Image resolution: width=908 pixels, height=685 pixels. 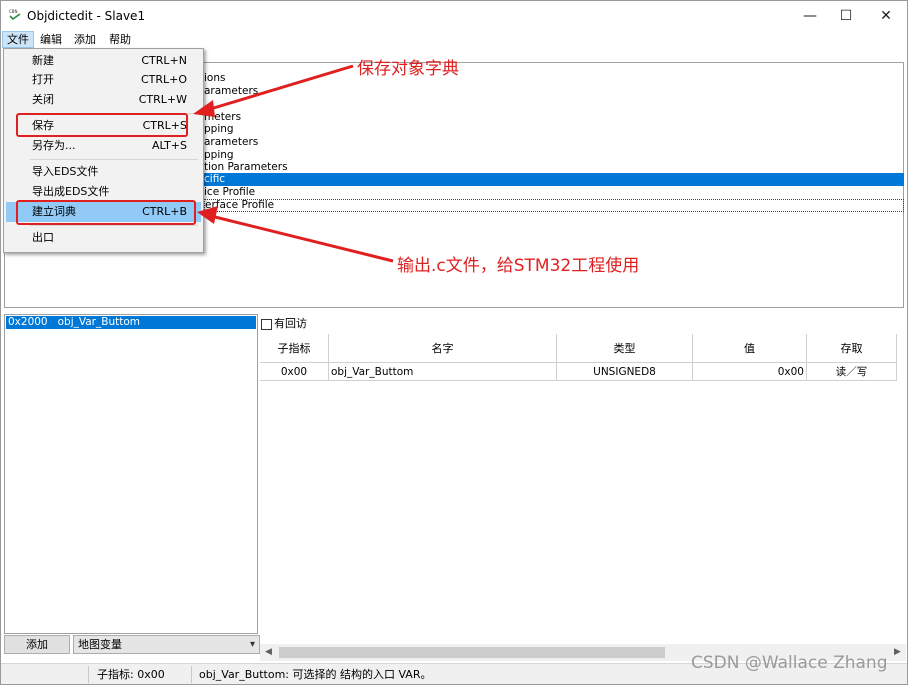 What do you see at coordinates (518, 266) in the screenshot?
I see `build-annotation-text: 输出.c文件，给STM32工程使用` at bounding box center [518, 266].